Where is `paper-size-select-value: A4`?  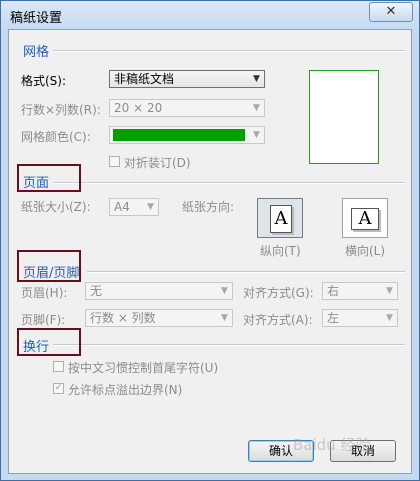 paper-size-select-value: A4 is located at coordinates (122, 207).